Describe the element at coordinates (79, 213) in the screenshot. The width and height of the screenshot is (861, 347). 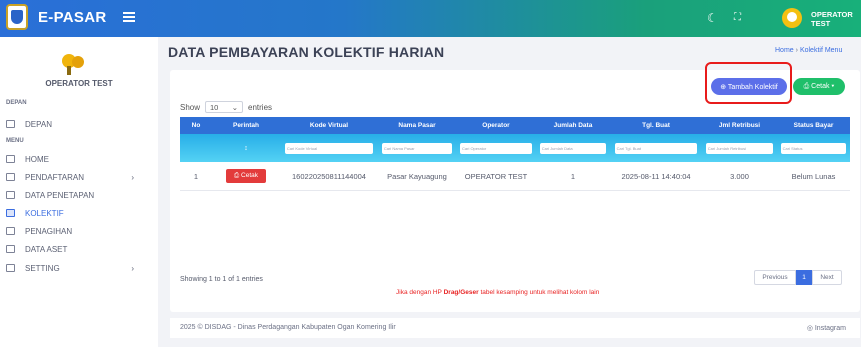
I see `sidebar-item-kolektif: KOLEKTIF` at that location.